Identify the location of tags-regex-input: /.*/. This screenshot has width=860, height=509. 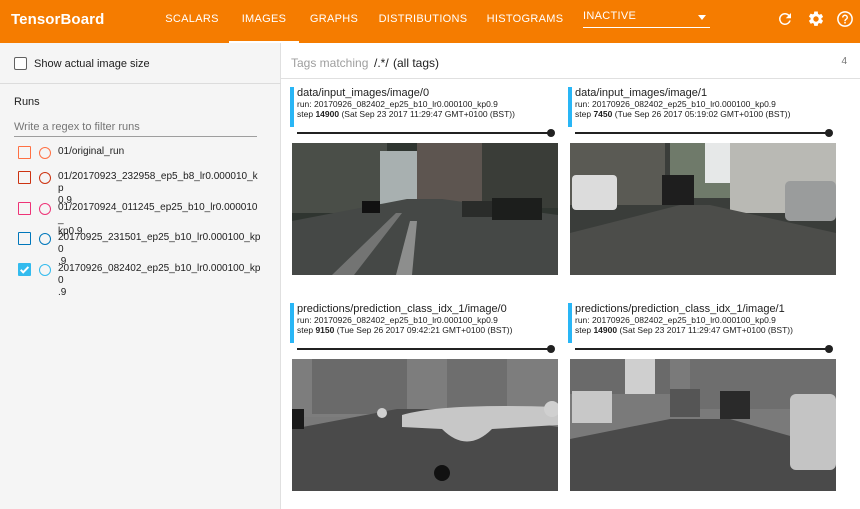
(381, 63).